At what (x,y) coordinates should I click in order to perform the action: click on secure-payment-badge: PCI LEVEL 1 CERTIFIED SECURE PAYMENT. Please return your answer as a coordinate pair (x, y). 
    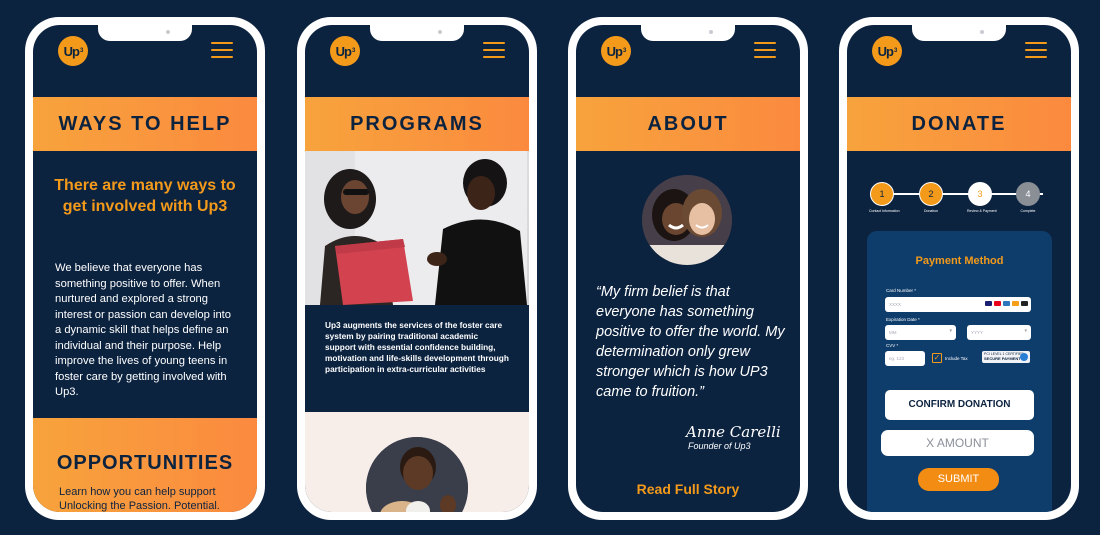
    Looking at the image, I should click on (1006, 357).